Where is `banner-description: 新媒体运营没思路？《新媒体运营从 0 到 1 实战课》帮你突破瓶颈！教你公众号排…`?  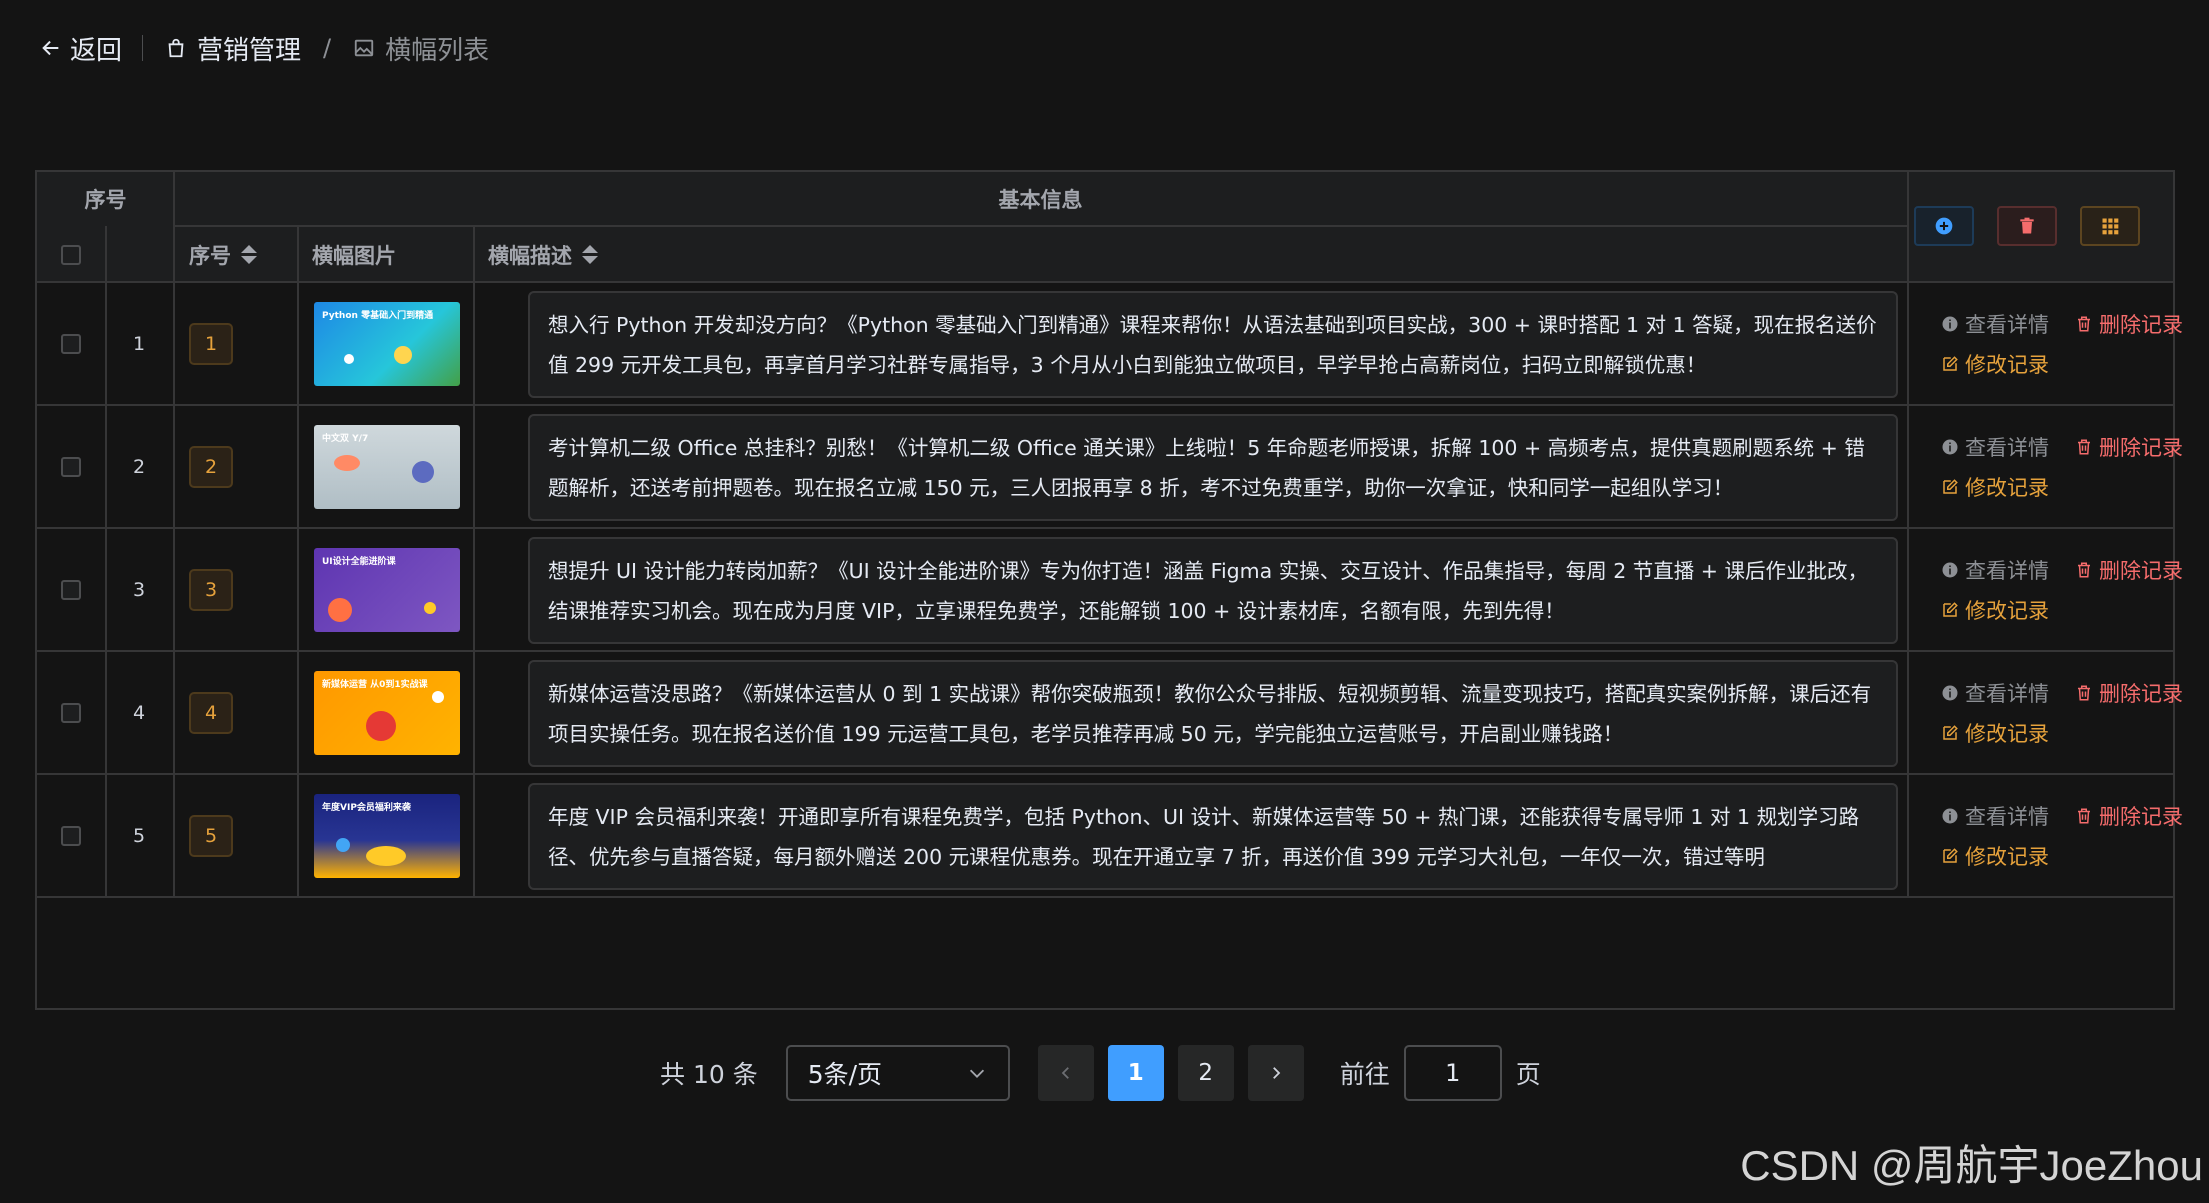 banner-description: 新媒体运营没思路？《新媒体运营从 0 到 1 实战课》帮你突破瓶颈！教你公众号排… is located at coordinates (1213, 713).